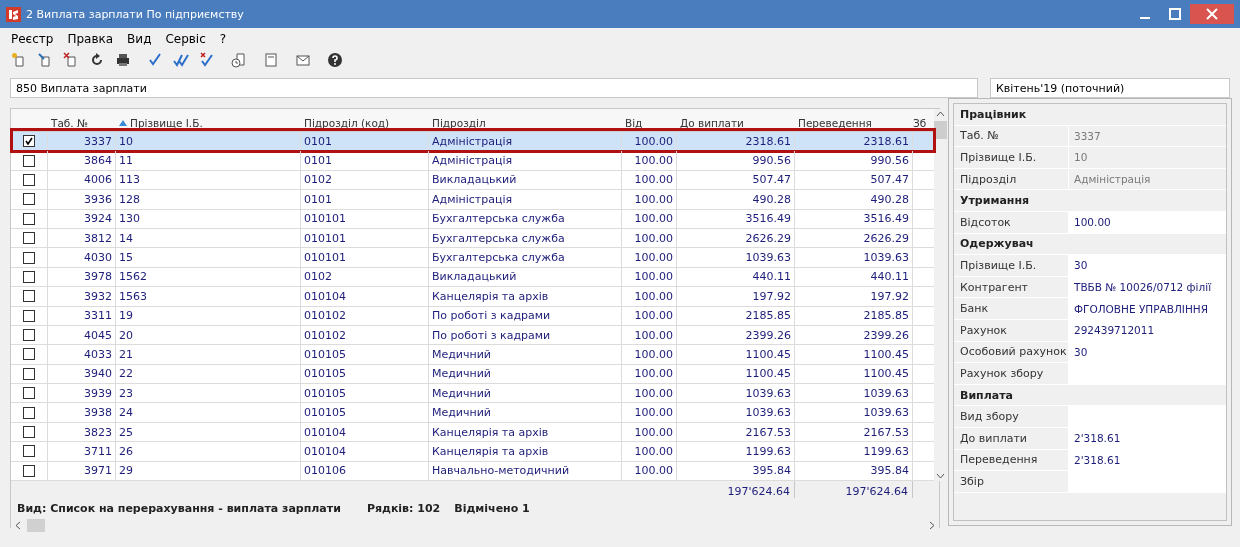  What do you see at coordinates (853, 124) in the screenshot?
I see `column-header: Переведення` at bounding box center [853, 124].